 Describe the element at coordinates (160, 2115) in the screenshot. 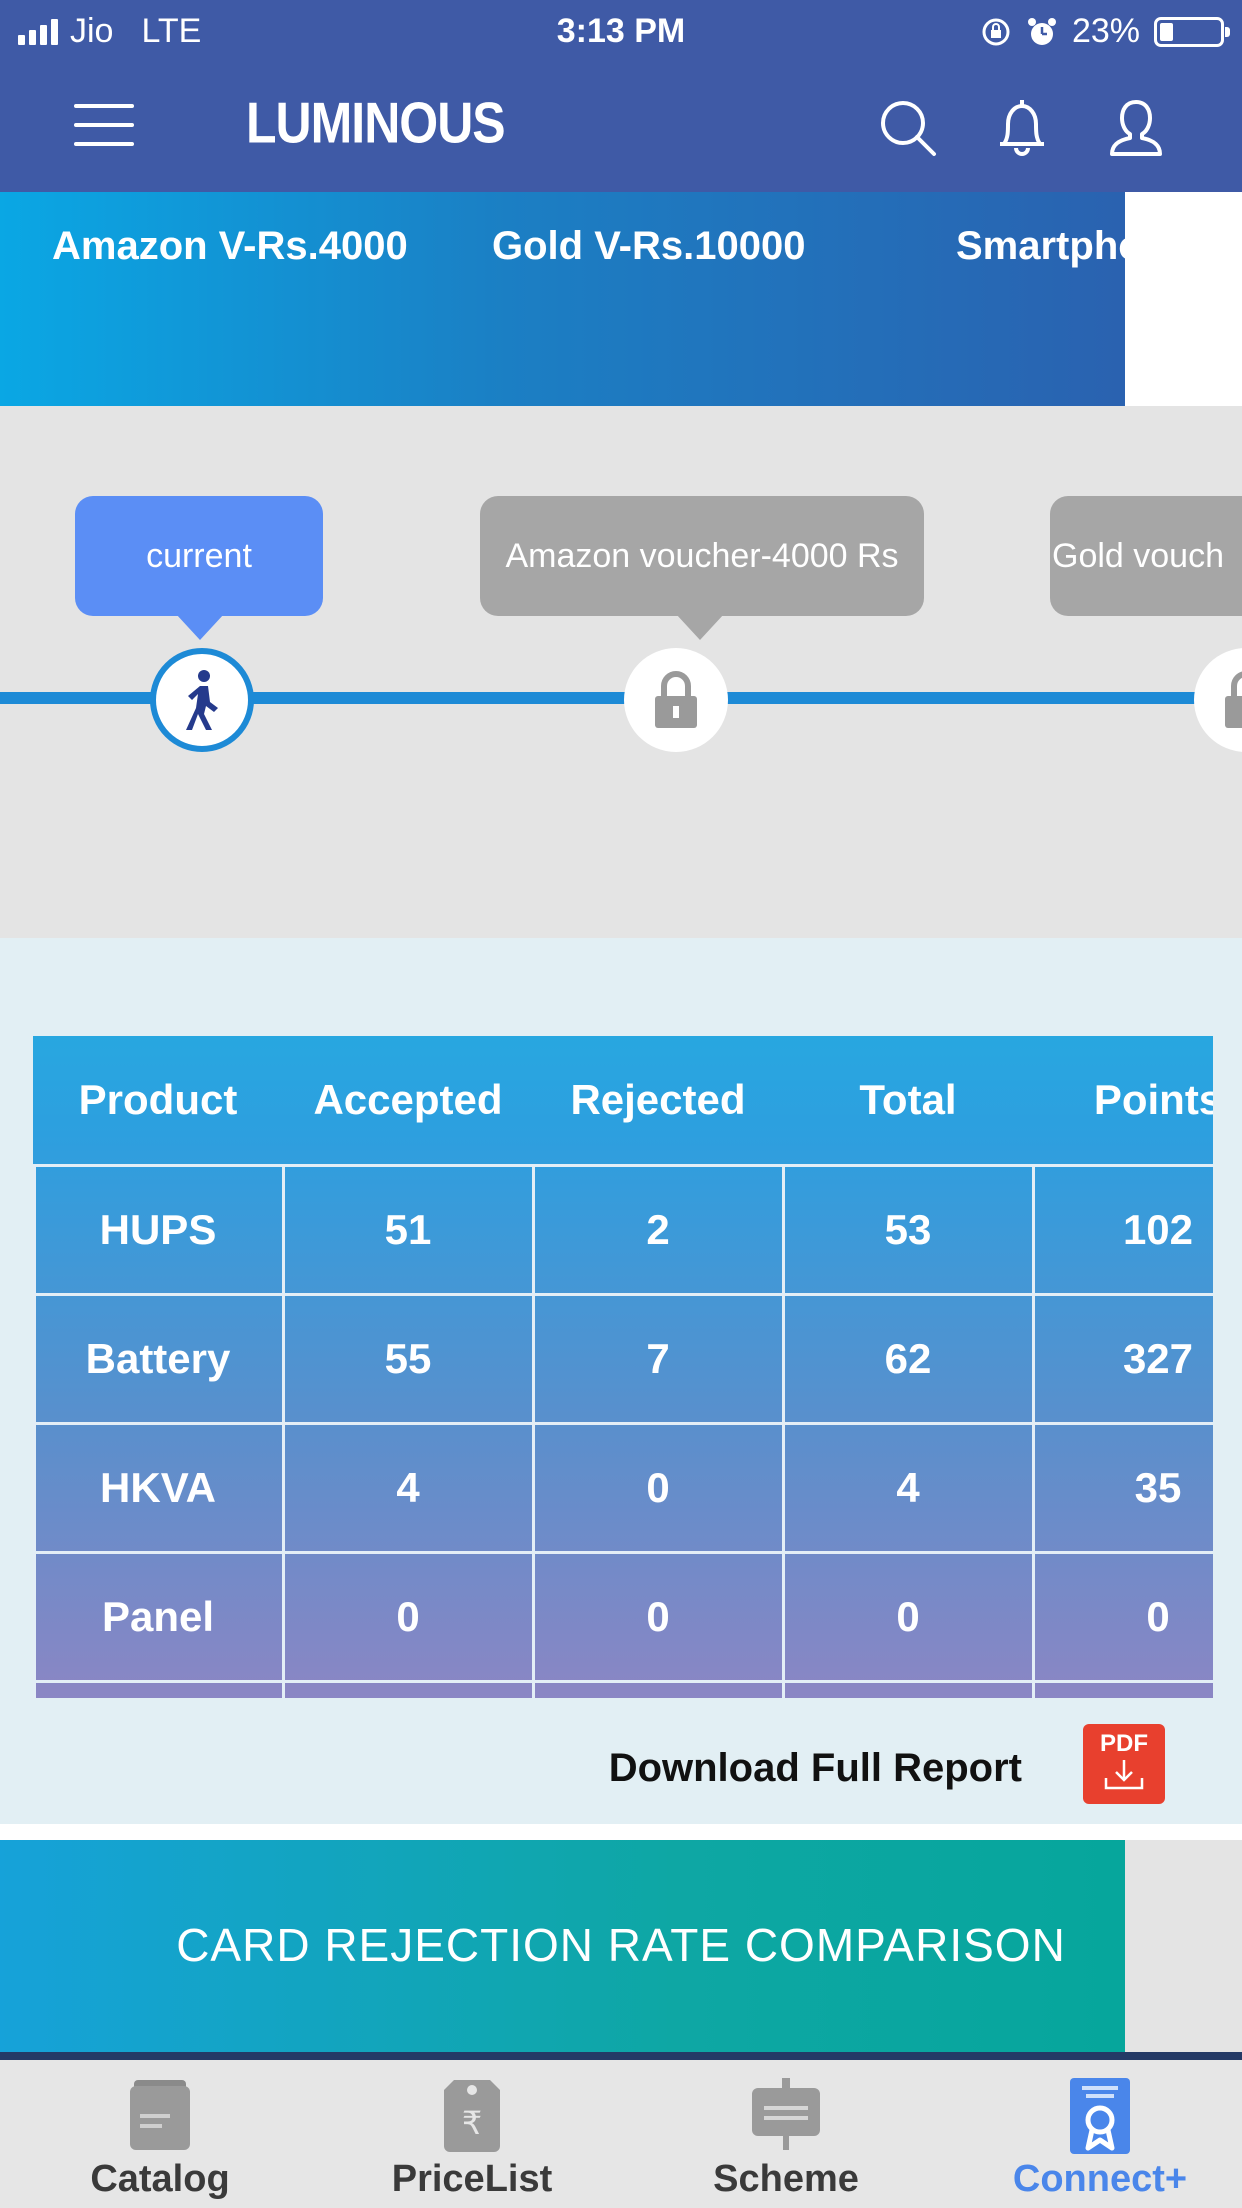

I see `catalog-icon` at that location.